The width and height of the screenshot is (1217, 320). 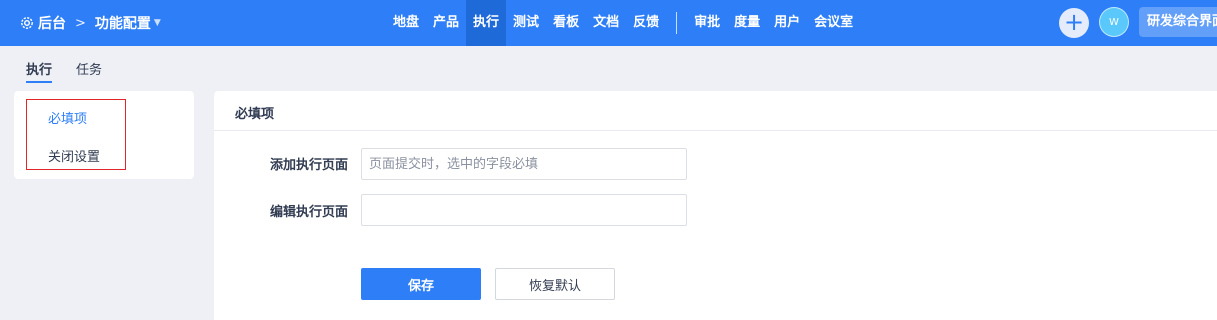 I want to click on sub-tabs: 执行 任务, so click(x=608, y=66).